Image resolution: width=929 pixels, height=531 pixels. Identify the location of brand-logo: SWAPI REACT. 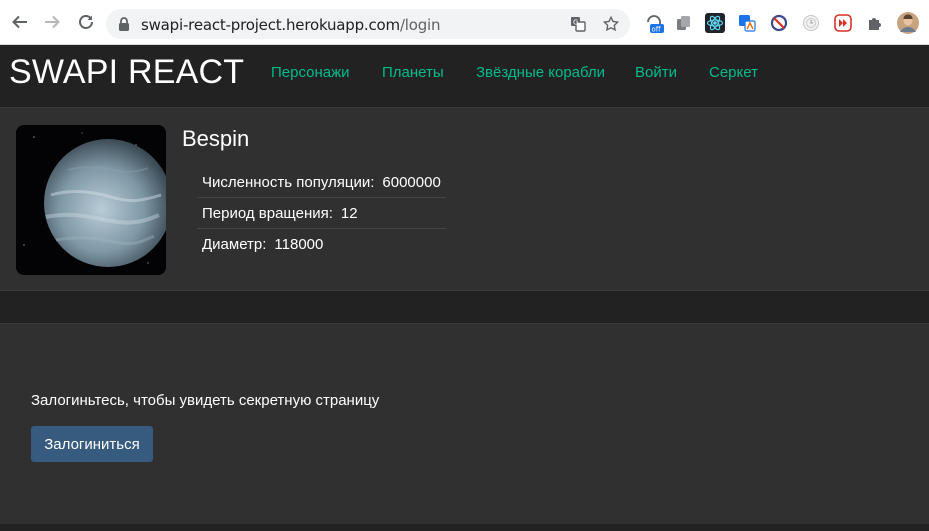
(126, 72).